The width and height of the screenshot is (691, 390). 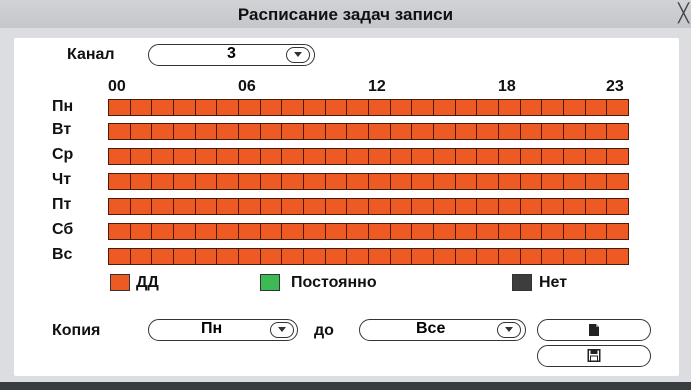 What do you see at coordinates (231, 55) in the screenshot?
I see `channel-select: 3` at bounding box center [231, 55].